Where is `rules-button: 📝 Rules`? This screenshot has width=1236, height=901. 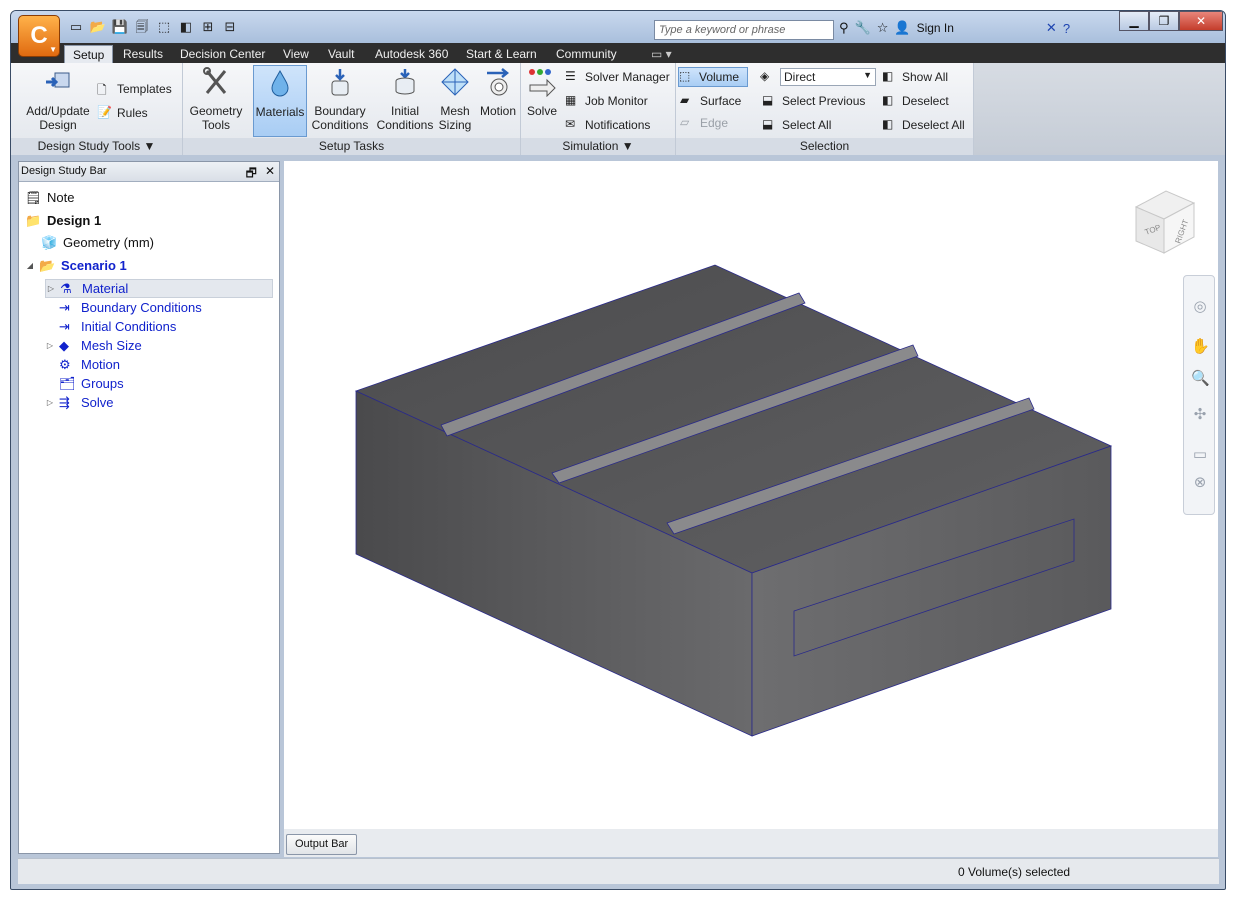 rules-button: 📝 Rules is located at coordinates (122, 113).